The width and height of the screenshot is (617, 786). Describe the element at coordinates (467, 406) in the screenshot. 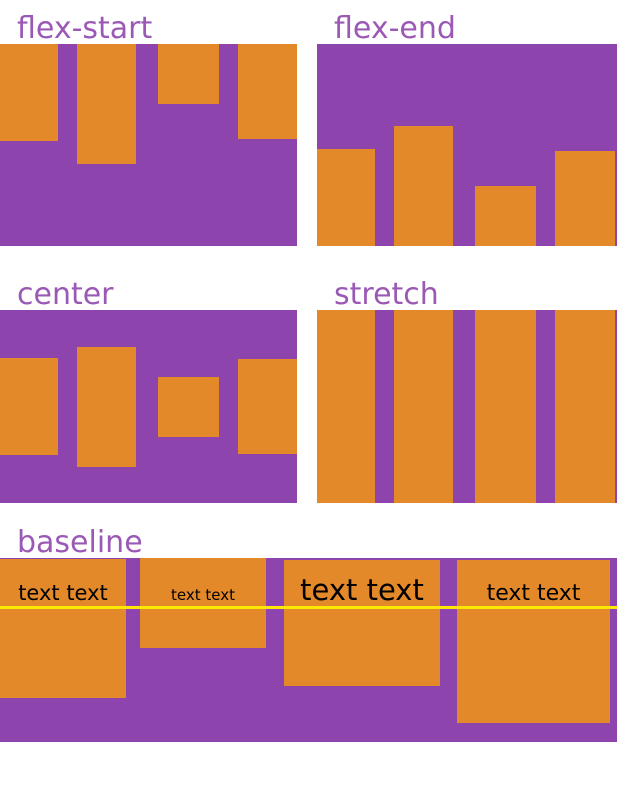

I see `flex-container-stretch` at that location.